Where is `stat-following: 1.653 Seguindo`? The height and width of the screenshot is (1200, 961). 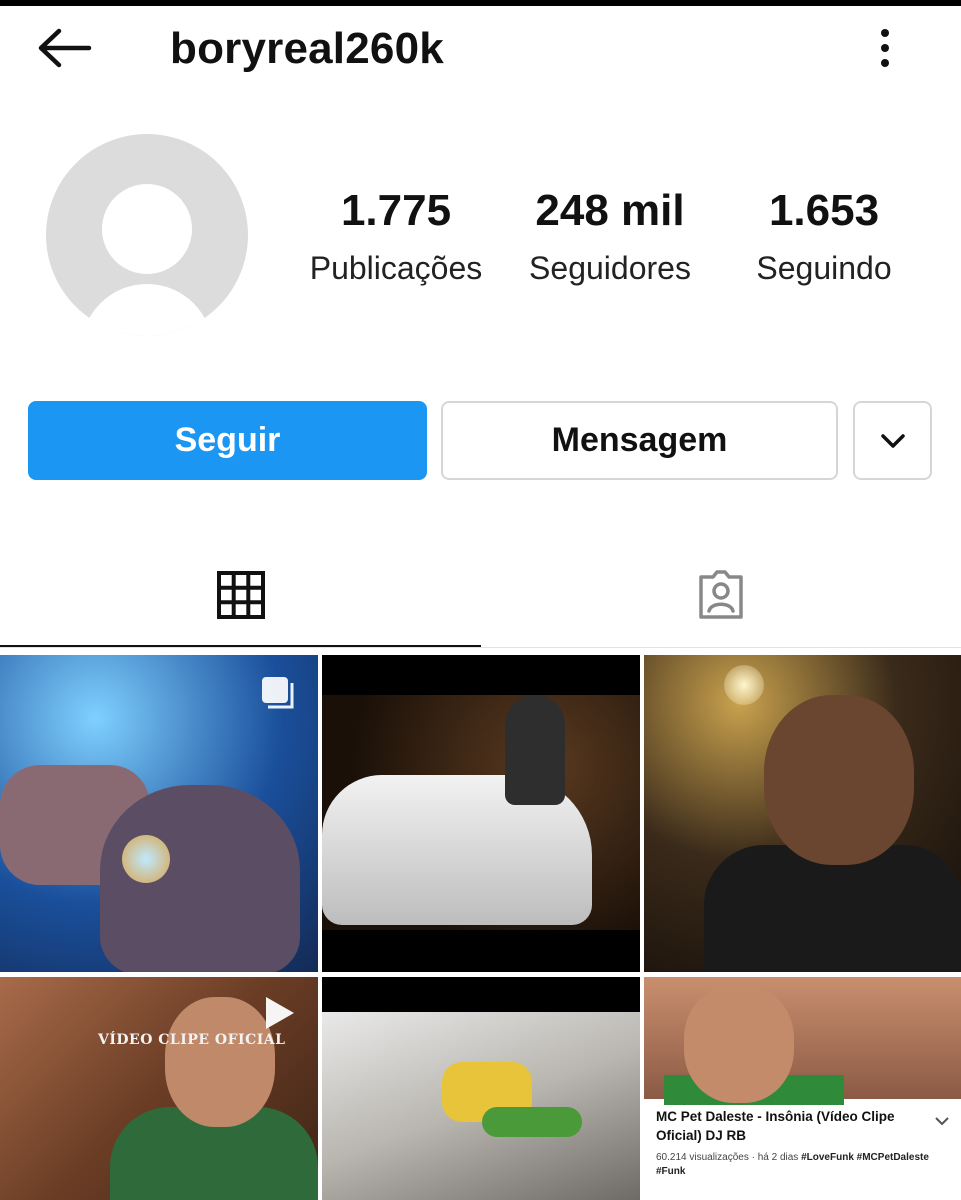
stat-following: 1.653 Seguindo is located at coordinates (824, 237).